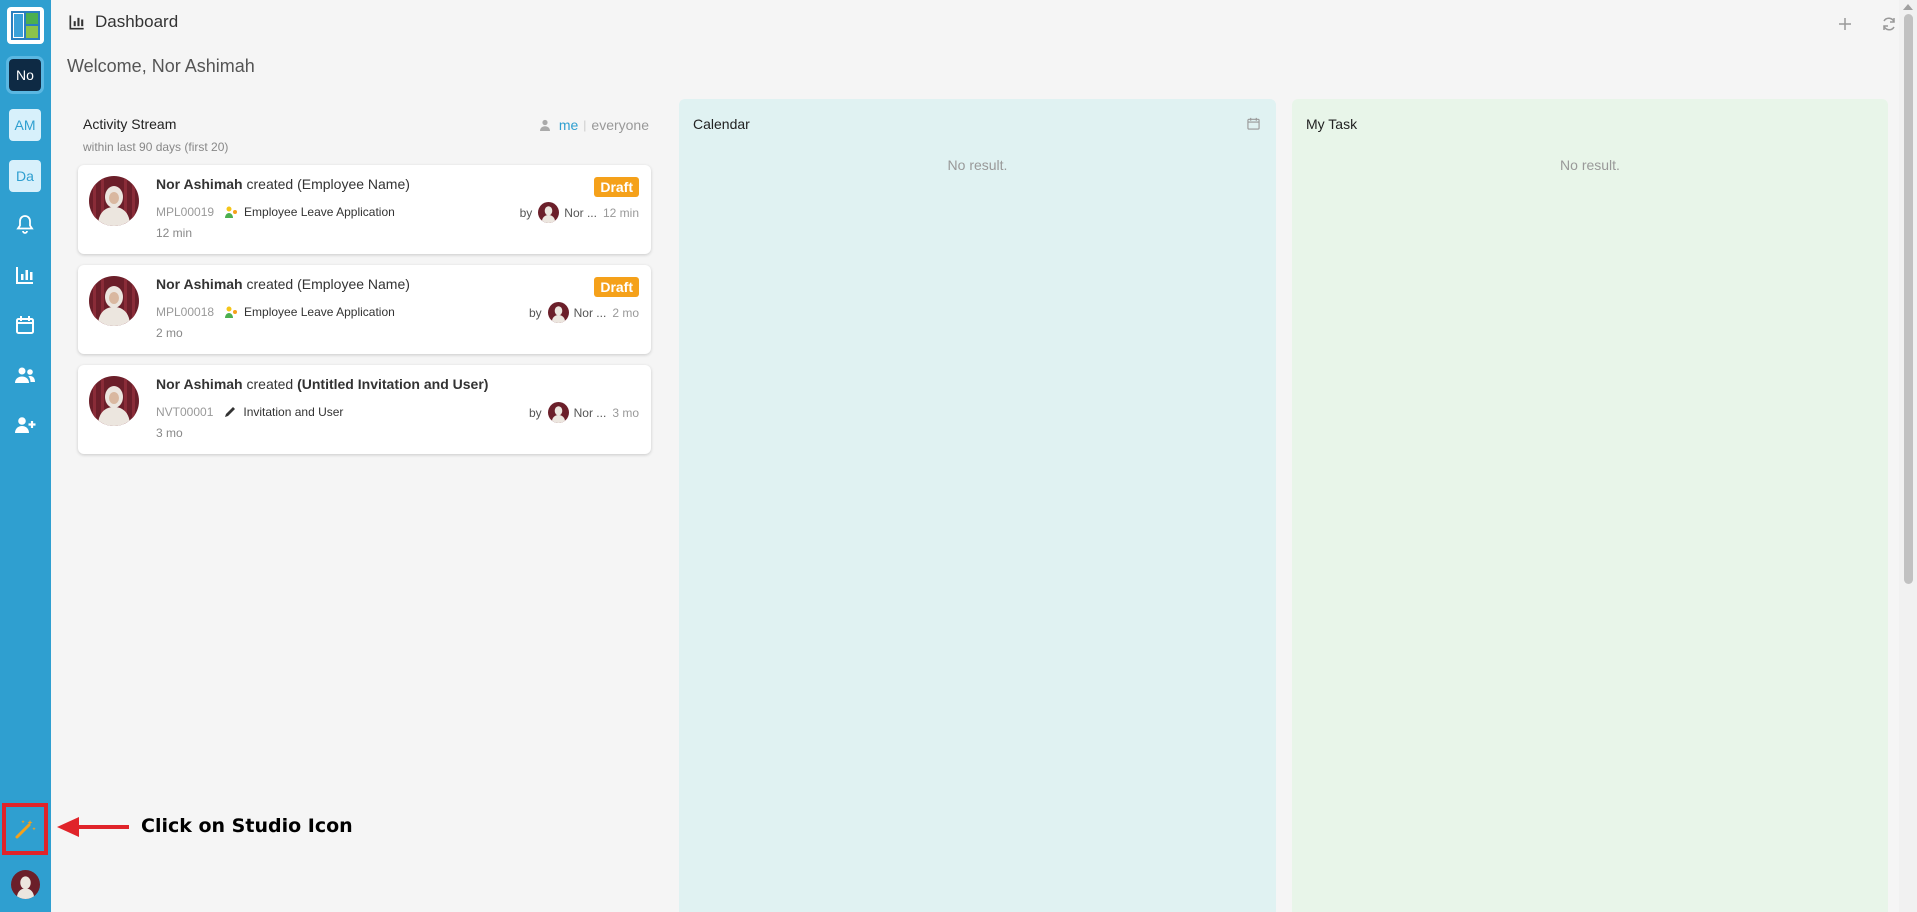 This screenshot has height=912, width=1917. Describe the element at coordinates (1332, 124) in the screenshot. I see `my-task-title: My Task` at that location.